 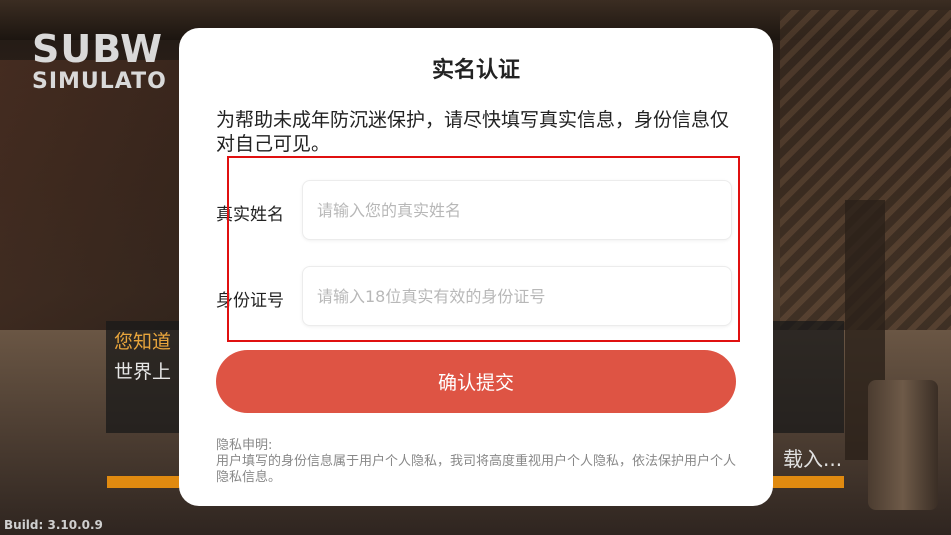 I want to click on left-structure, so click(x=90, y=195).